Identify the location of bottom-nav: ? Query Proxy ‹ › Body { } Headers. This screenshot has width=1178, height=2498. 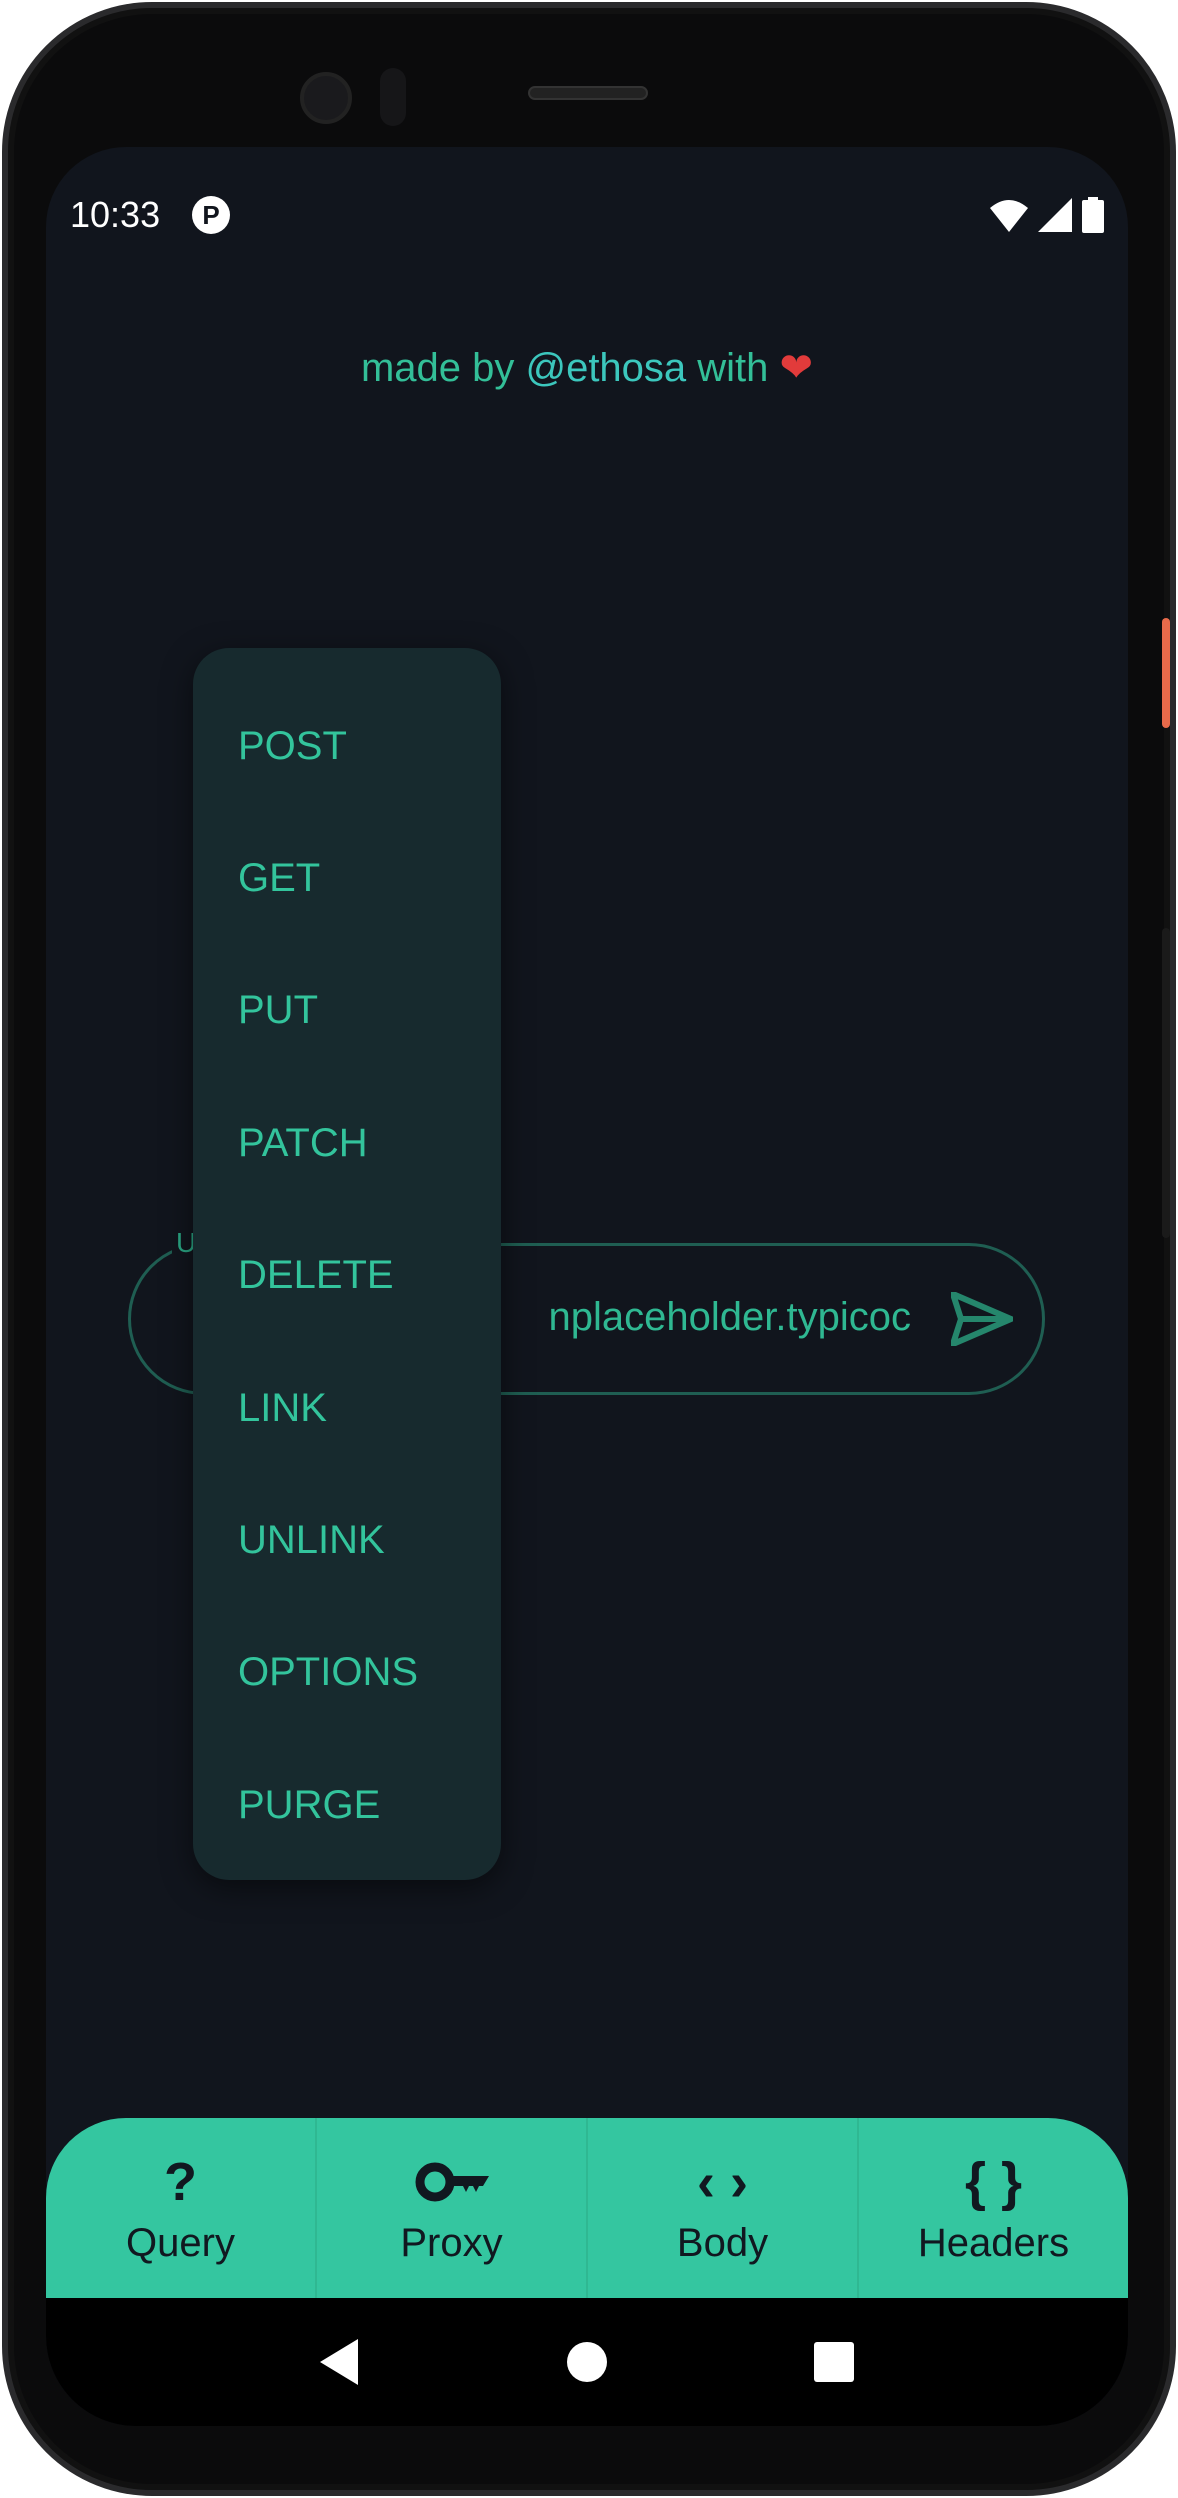
(587, 2208).